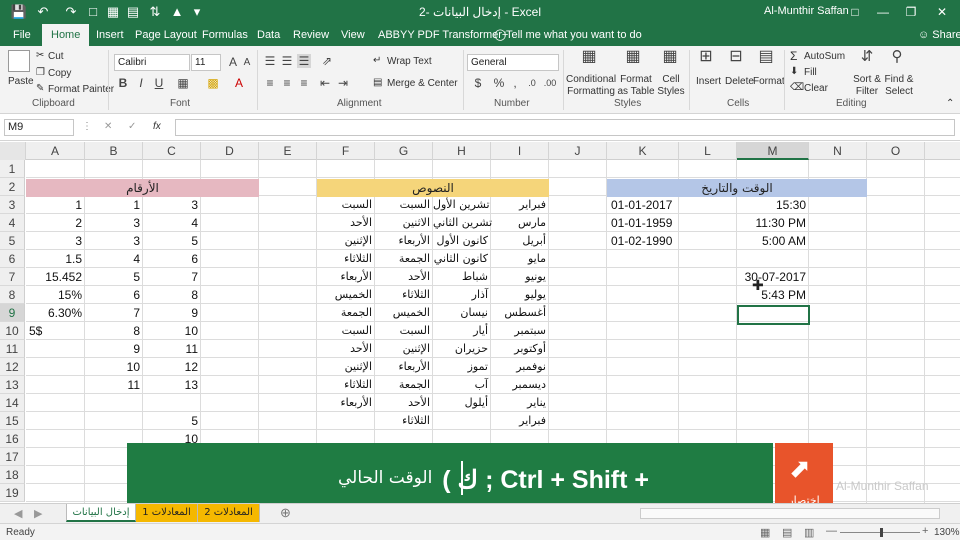 Image resolution: width=960 pixels, height=540 pixels. What do you see at coordinates (304, 61) in the screenshot?
I see `align-bottom-icon: ☰` at bounding box center [304, 61].